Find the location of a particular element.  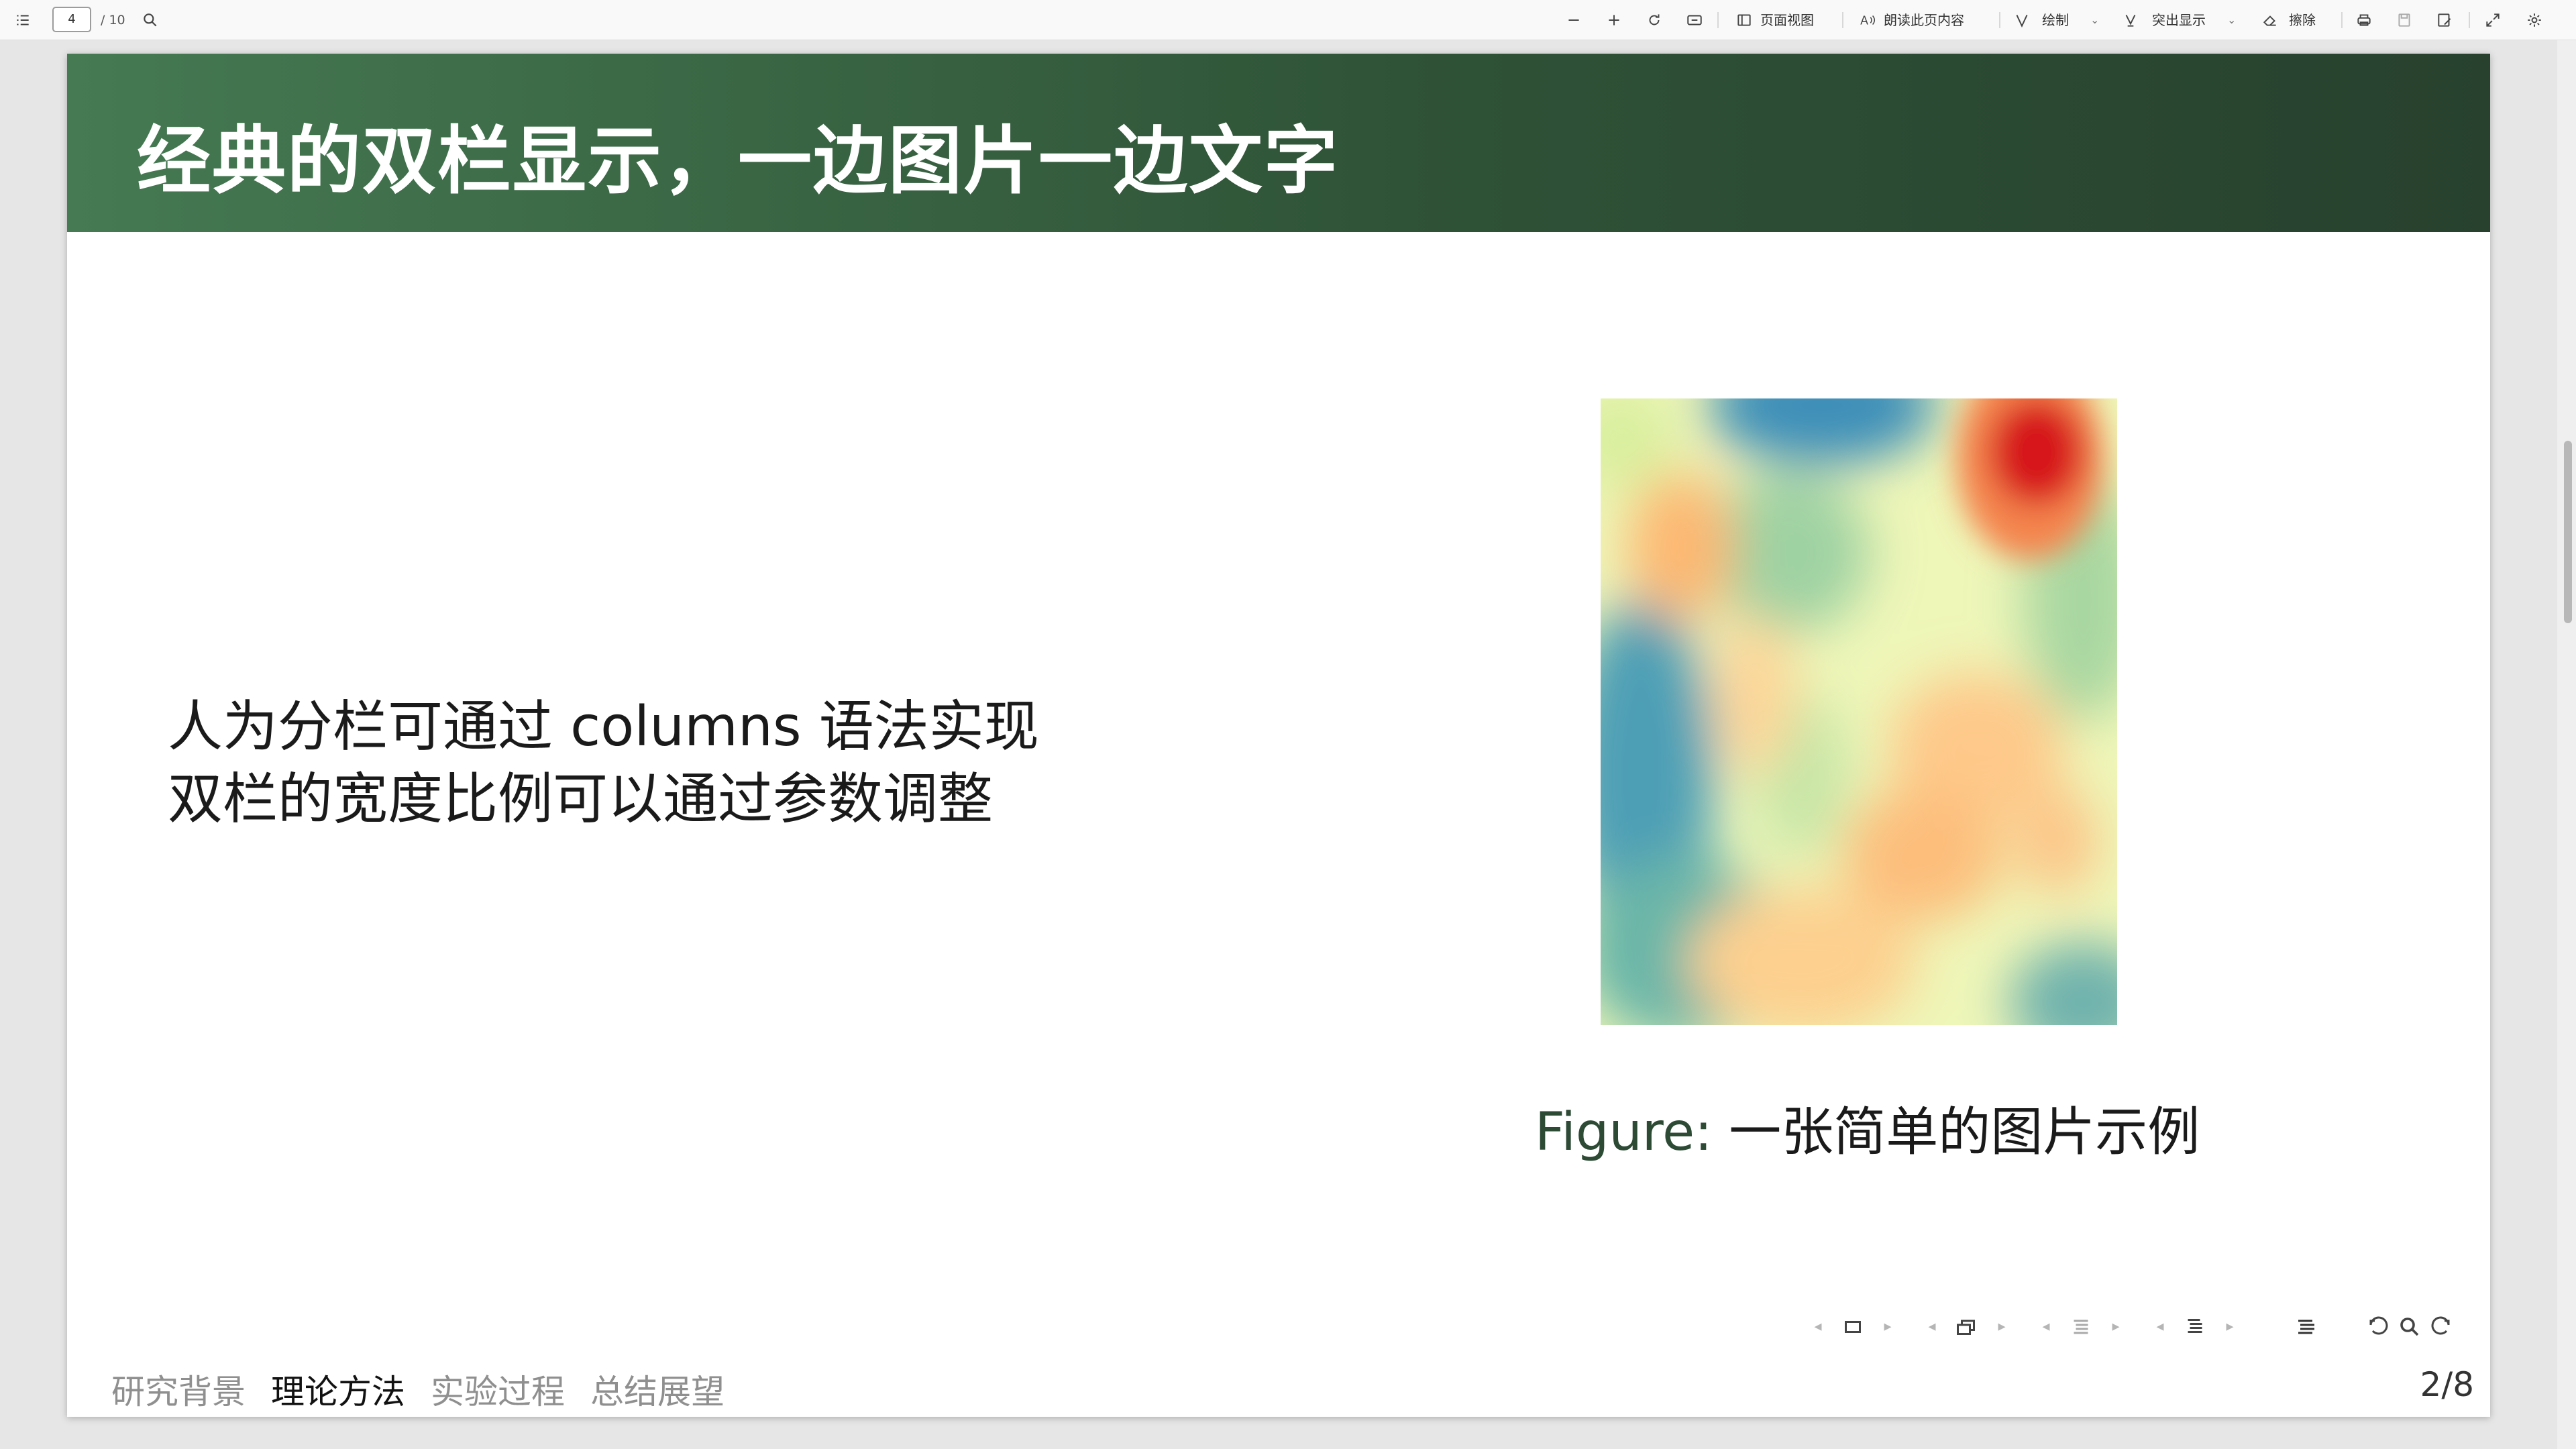

section-link-theory: 理论方法 is located at coordinates (338, 1392).